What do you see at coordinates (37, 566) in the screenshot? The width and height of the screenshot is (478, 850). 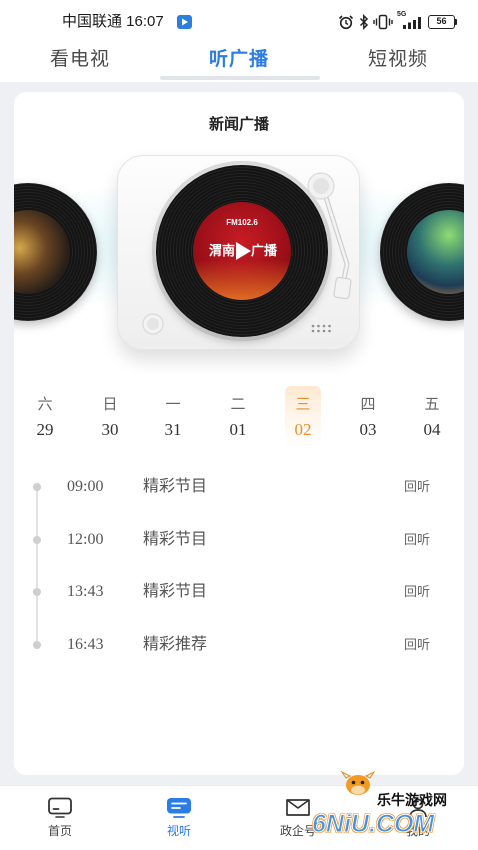 I see `schedule-timeline` at bounding box center [37, 566].